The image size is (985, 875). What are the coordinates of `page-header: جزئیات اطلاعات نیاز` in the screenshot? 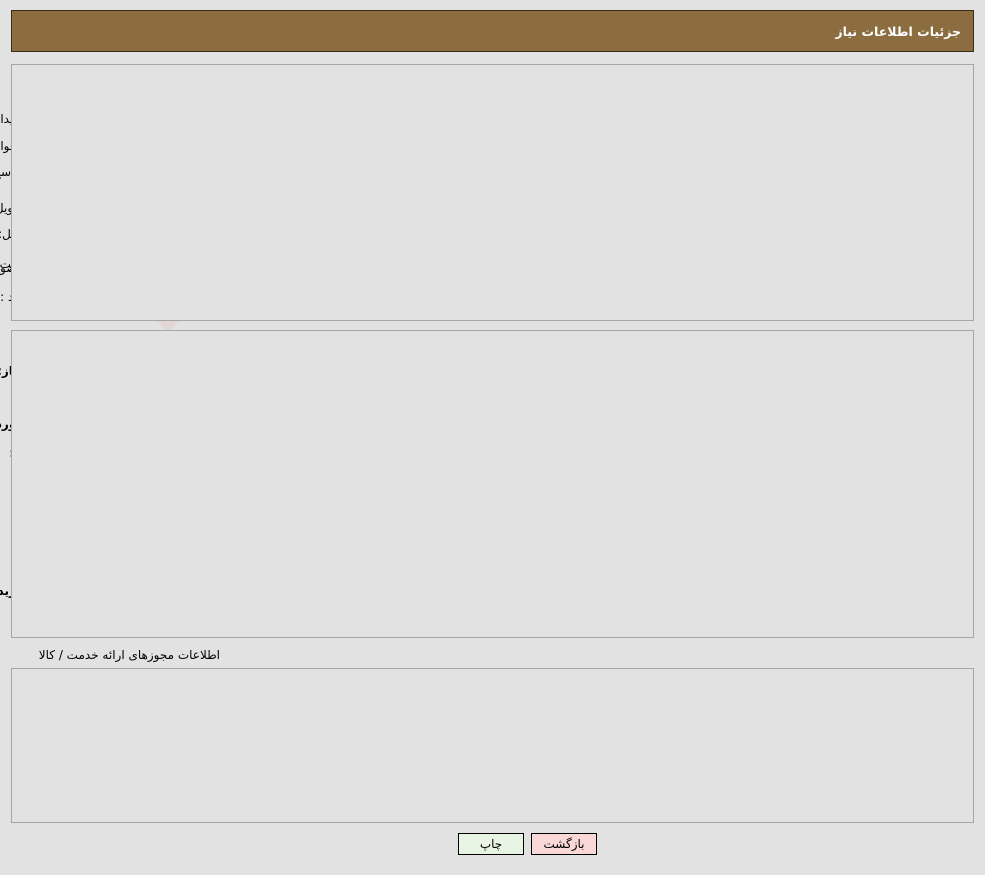 It's located at (492, 31).